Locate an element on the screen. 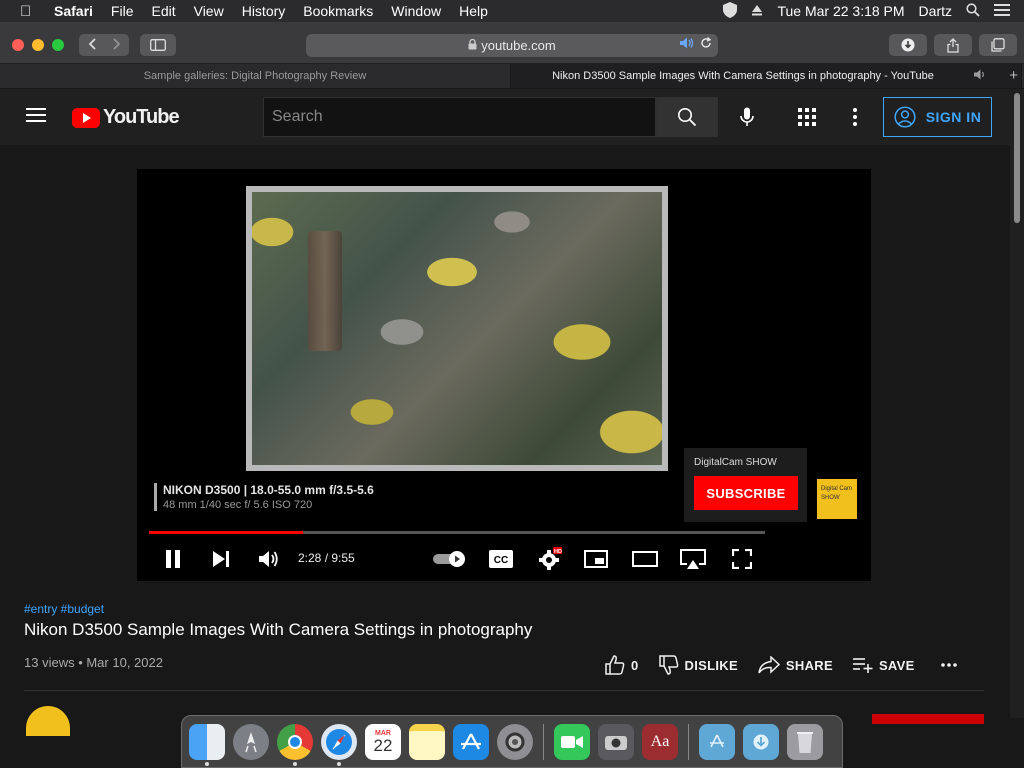 This screenshot has height=768, width=1024. minimize-window-button is located at coordinates (38, 45).